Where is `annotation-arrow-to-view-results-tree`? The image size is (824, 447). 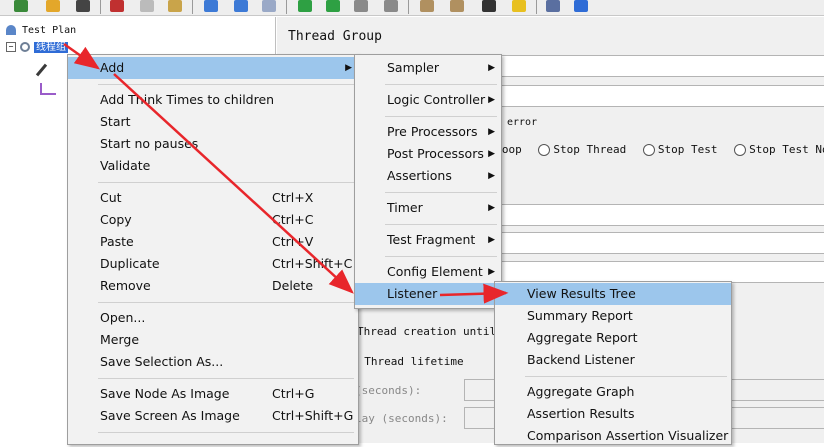
annotation-arrow-to-view-results-tree is located at coordinates (474, 293).